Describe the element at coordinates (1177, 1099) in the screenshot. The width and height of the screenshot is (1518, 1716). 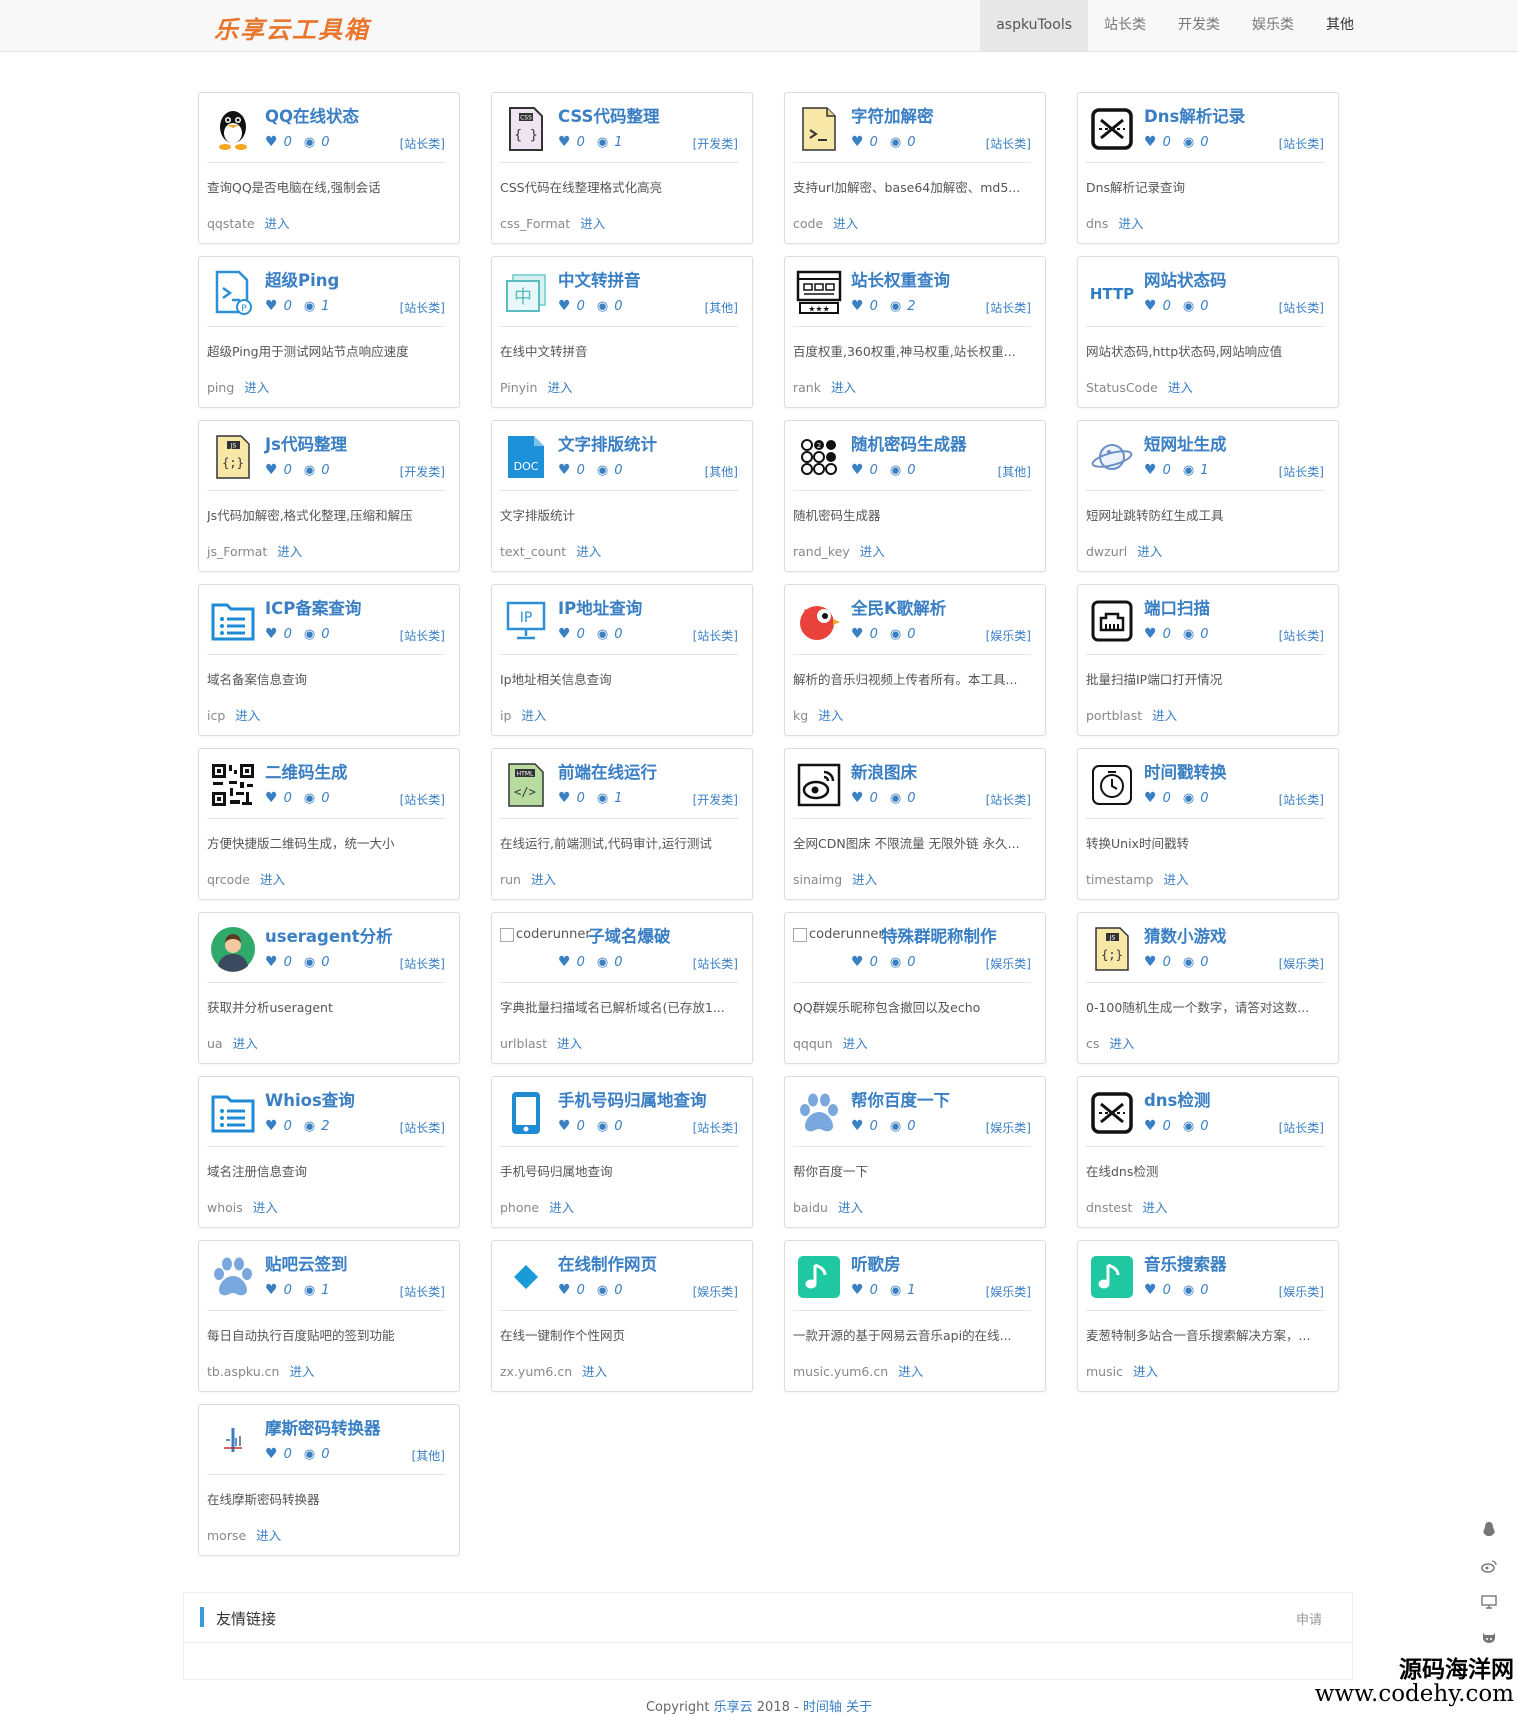
I see `tool-title: dns检测` at that location.